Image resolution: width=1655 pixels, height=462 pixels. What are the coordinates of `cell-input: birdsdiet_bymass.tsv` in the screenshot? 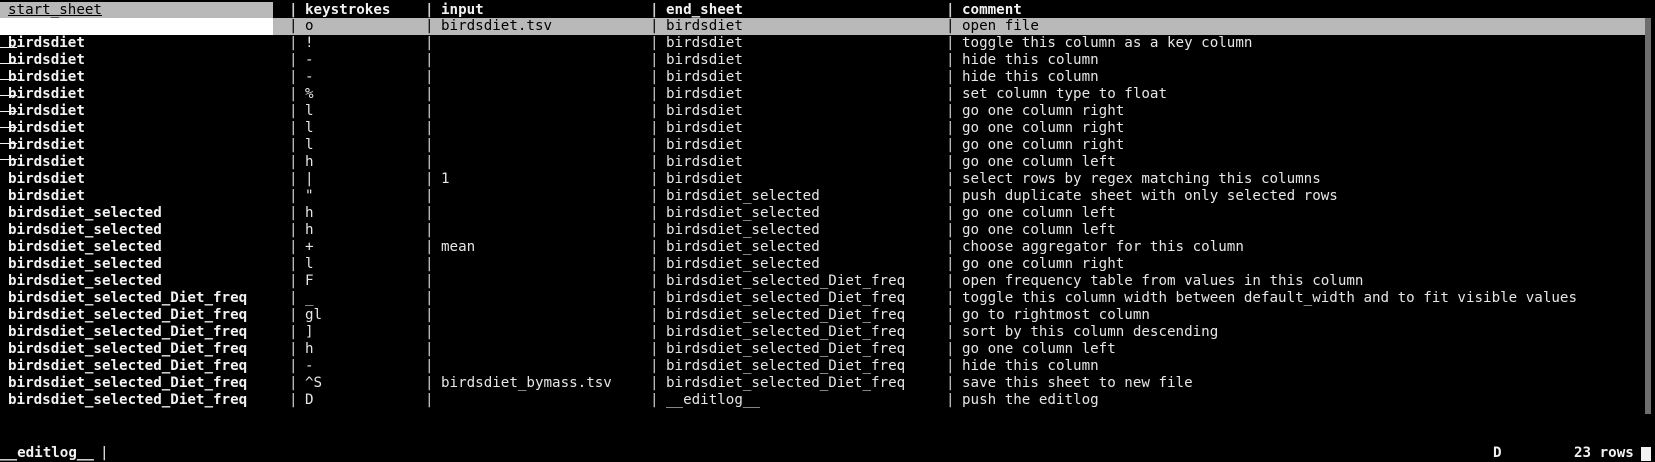 It's located at (546, 383).